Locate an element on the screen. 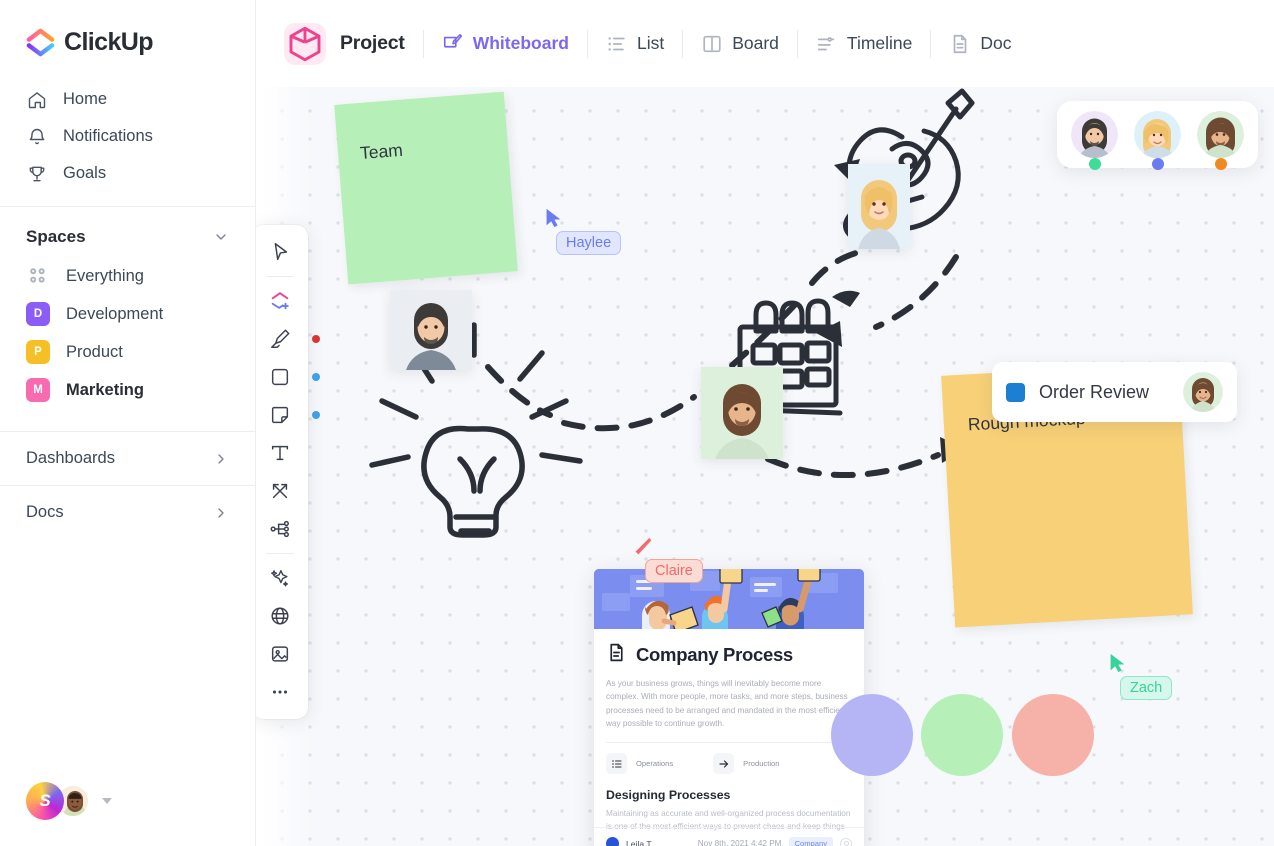 This screenshot has width=1274, height=846. palette-divider is located at coordinates (280, 553).